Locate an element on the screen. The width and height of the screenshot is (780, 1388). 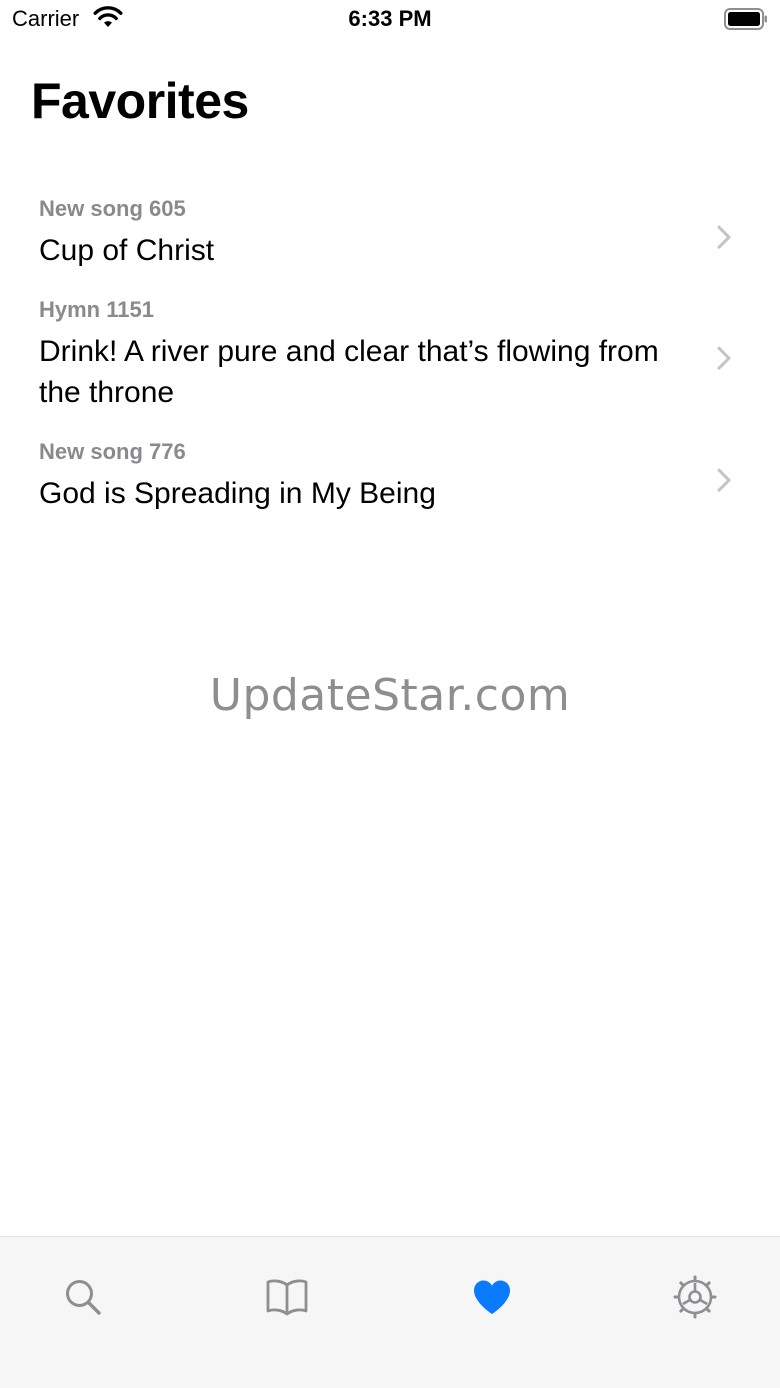
book-icon is located at coordinates (287, 1297).